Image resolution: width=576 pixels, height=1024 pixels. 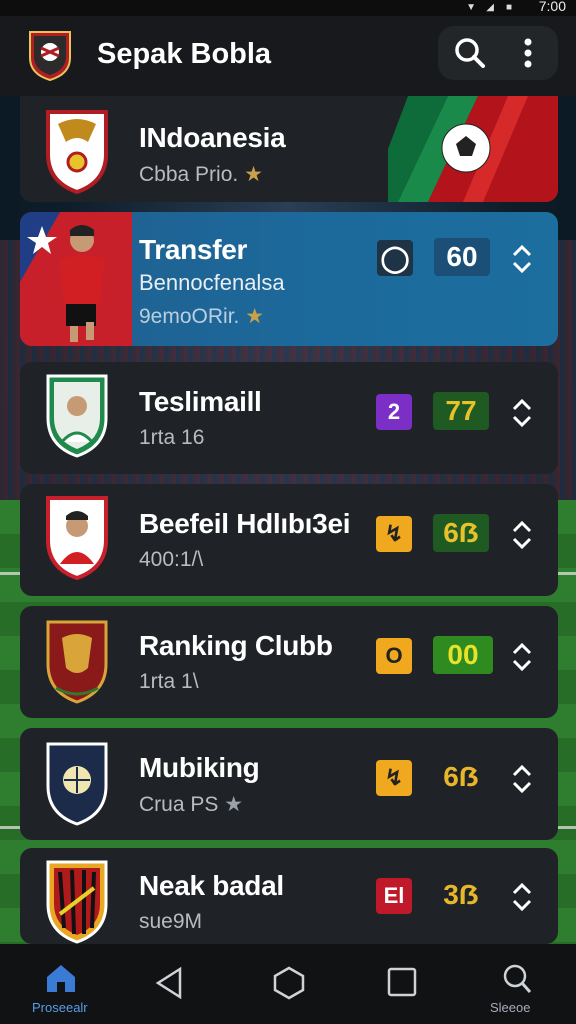 I want to click on nav-back, so click(x=170, y=984).